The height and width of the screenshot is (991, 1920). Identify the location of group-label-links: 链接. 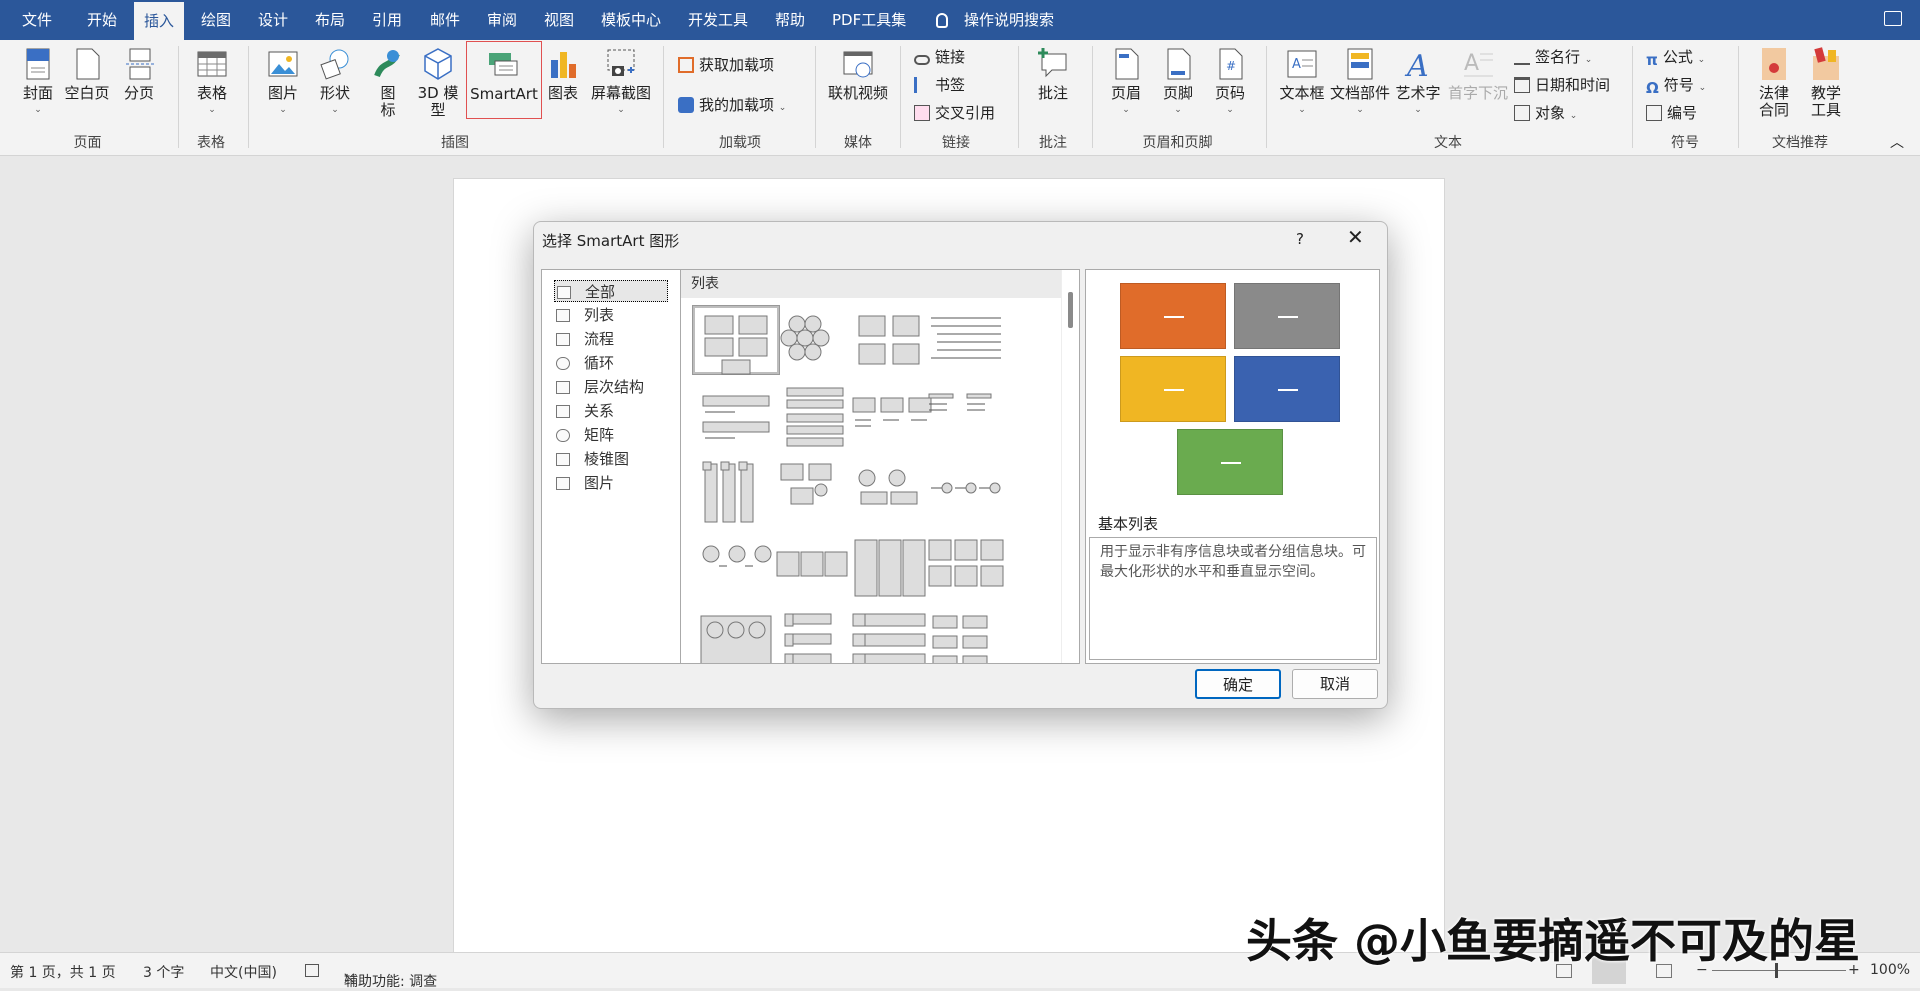
(956, 143).